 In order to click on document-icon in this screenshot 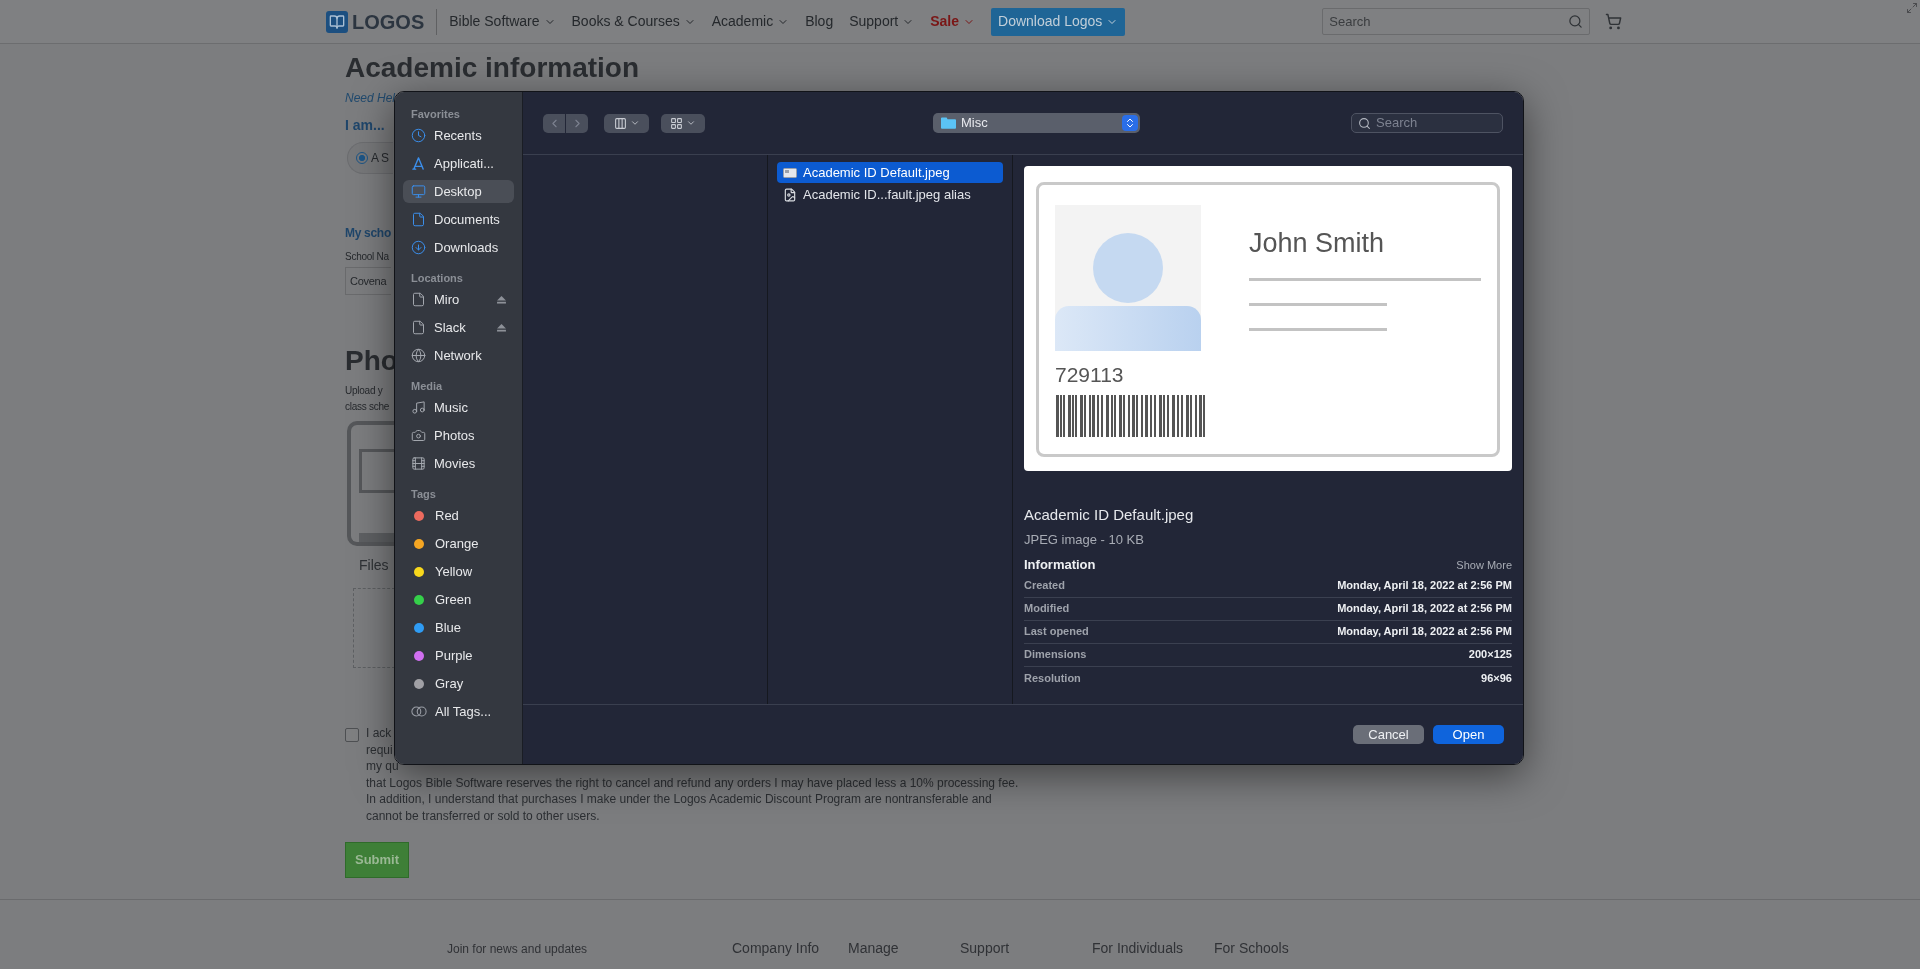, I will do `click(418, 219)`.